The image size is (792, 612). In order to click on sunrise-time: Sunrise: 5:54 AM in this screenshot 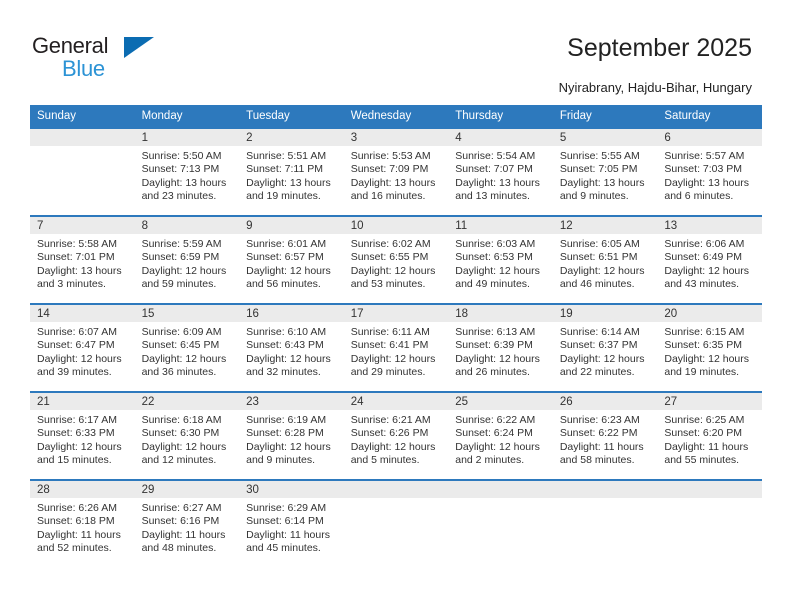, I will do `click(495, 156)`.